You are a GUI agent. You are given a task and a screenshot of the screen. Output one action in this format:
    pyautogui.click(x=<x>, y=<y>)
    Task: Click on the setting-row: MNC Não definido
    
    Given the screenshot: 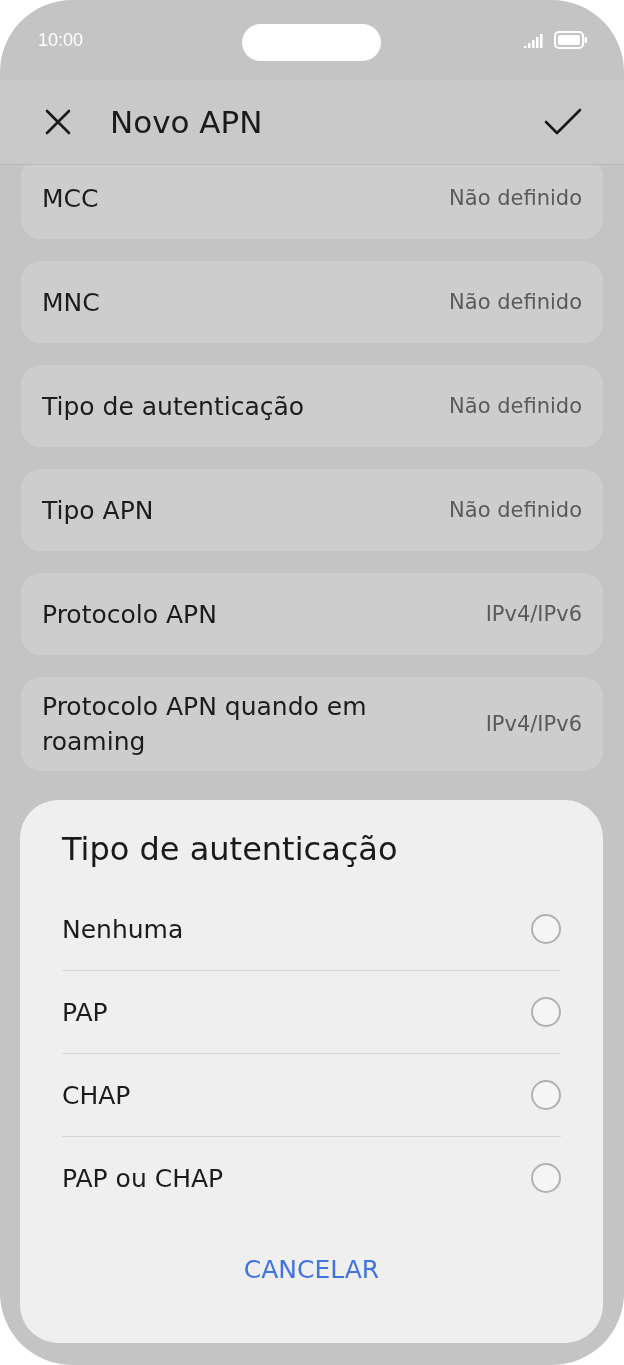 What is the action you would take?
    pyautogui.click(x=312, y=302)
    